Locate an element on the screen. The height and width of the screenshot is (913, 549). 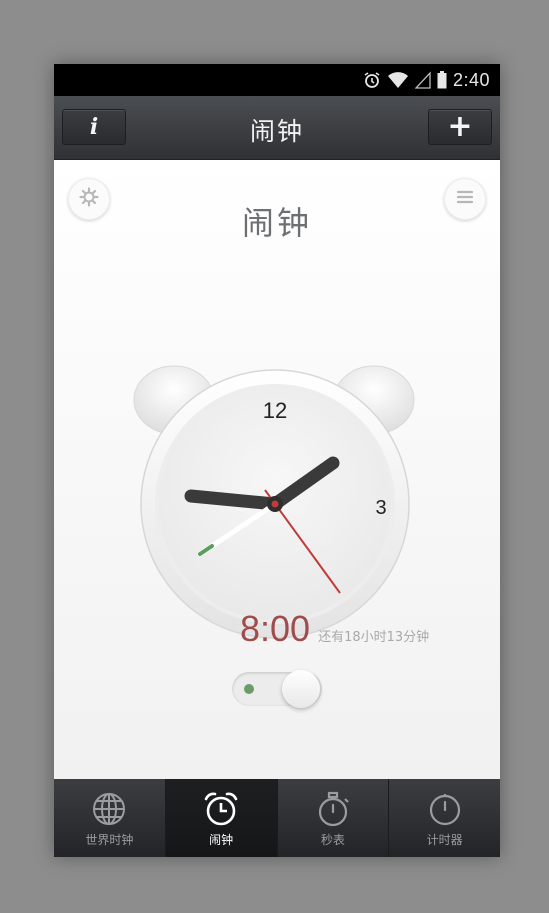
add-alarm-button: + is located at coordinates (460, 127).